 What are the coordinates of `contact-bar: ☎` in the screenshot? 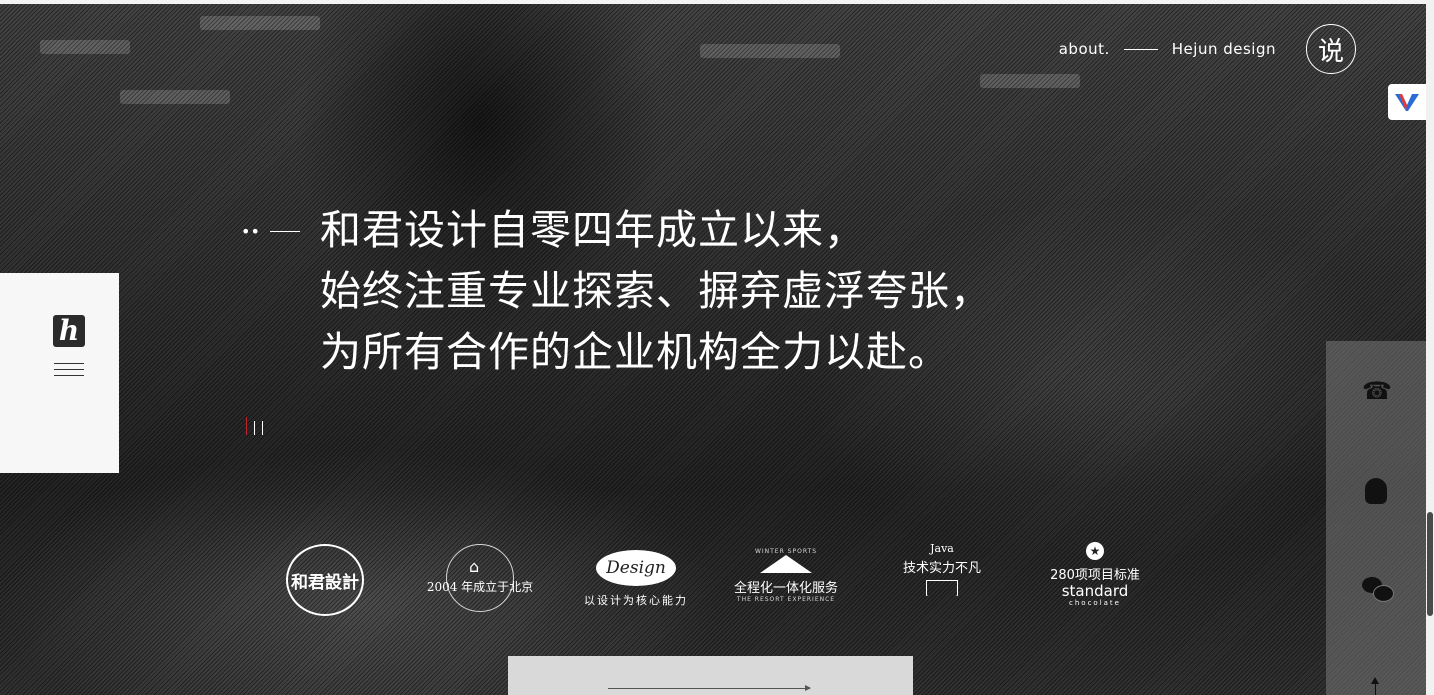 It's located at (1376, 518).